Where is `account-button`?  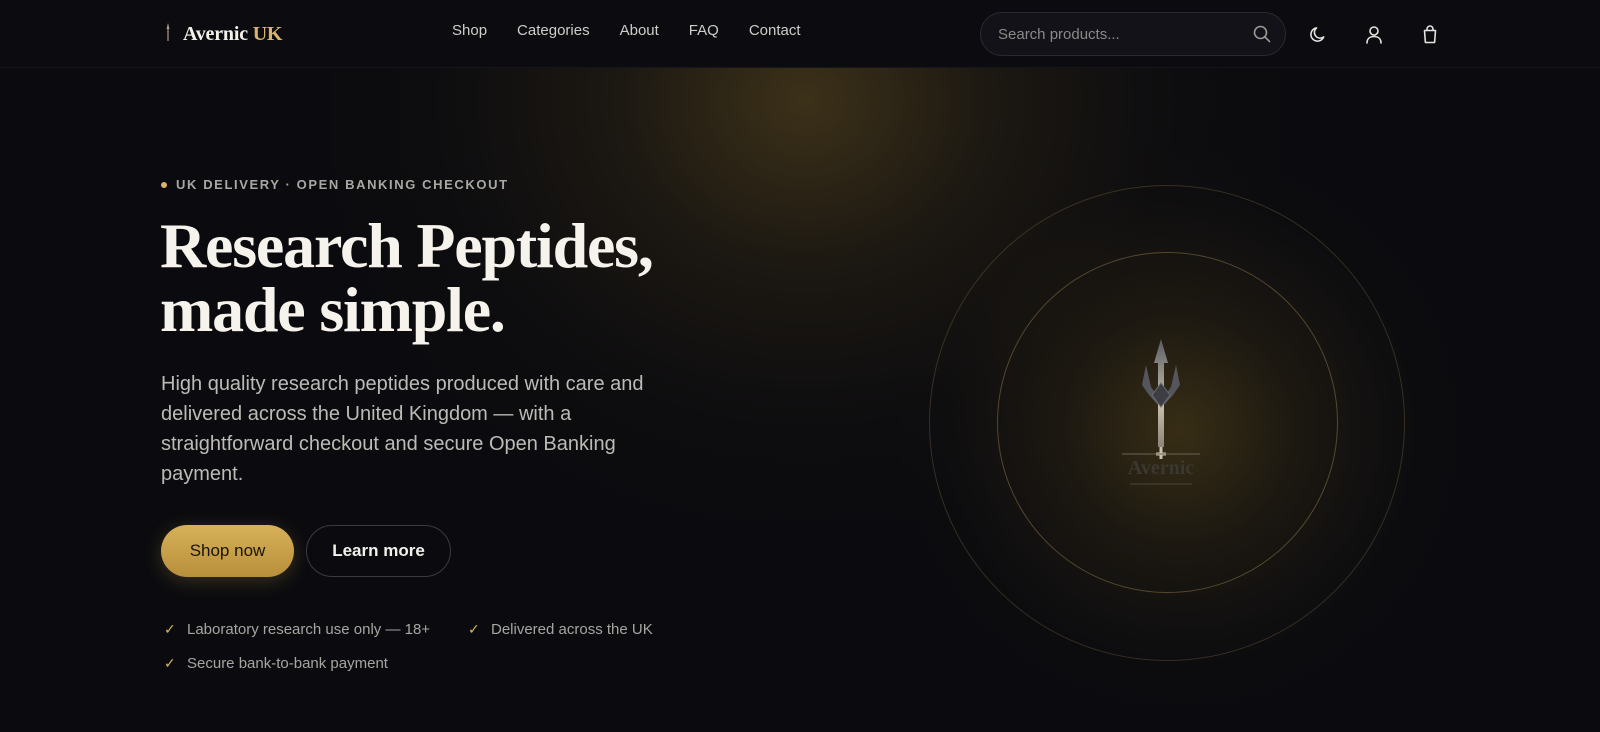 account-button is located at coordinates (1374, 34).